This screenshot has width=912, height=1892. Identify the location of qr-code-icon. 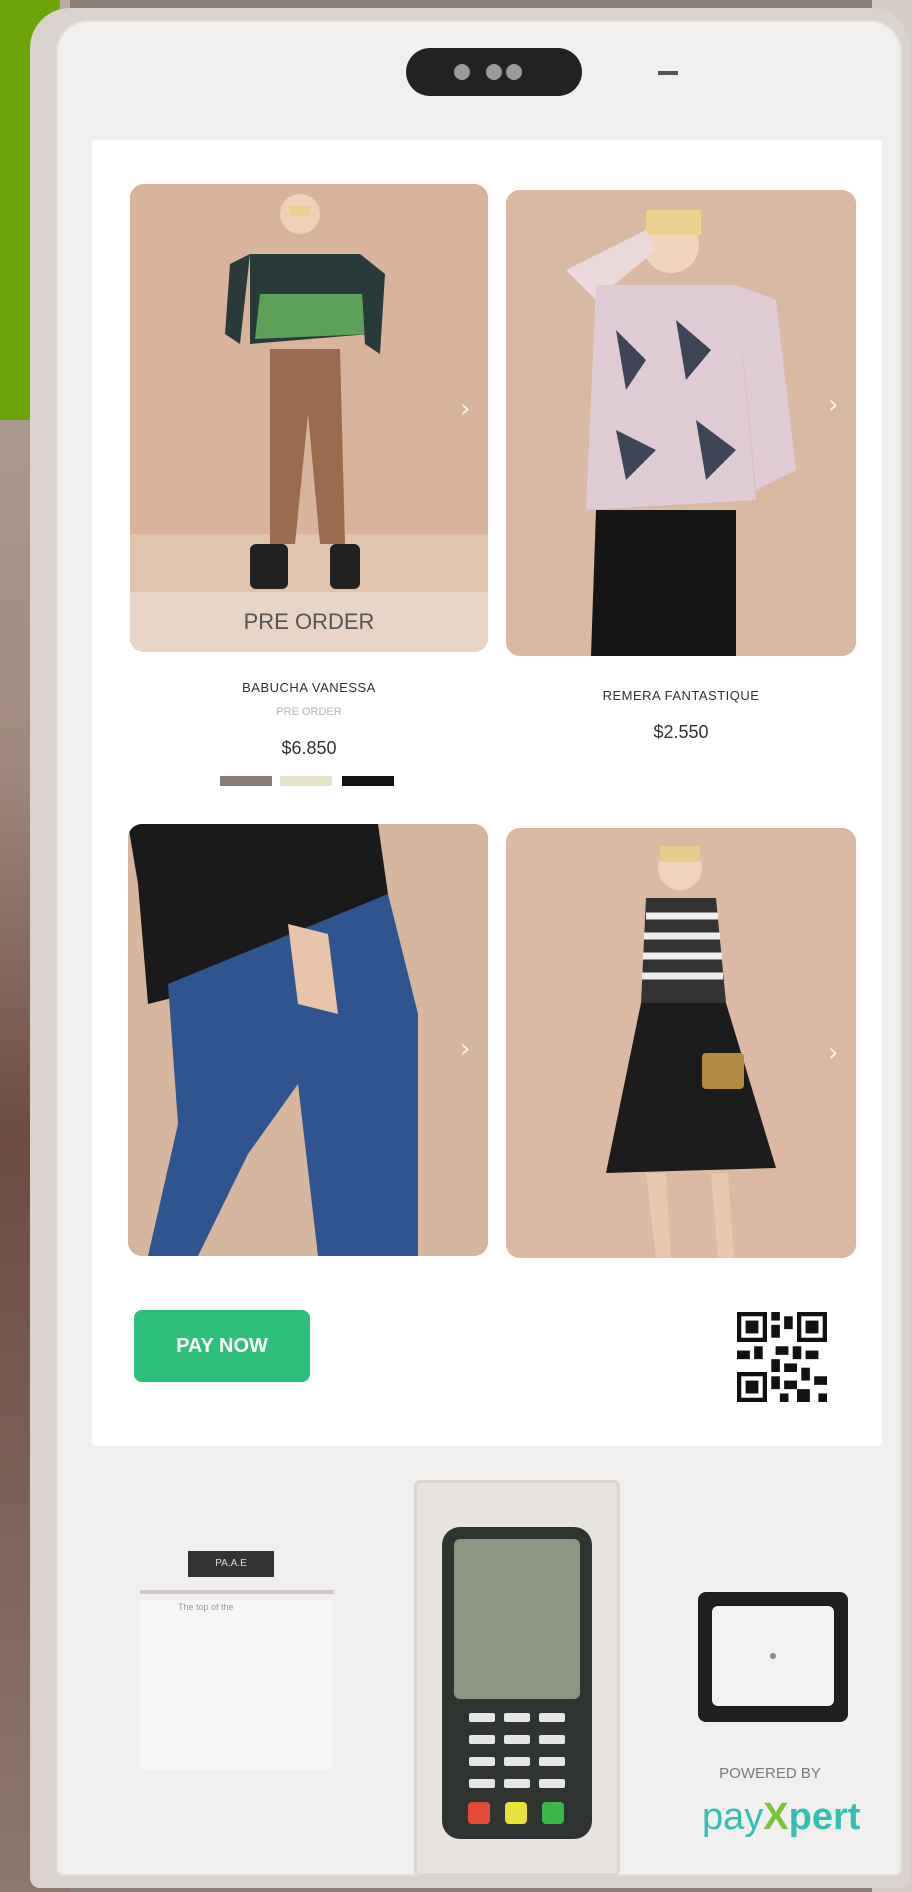
(782, 1357).